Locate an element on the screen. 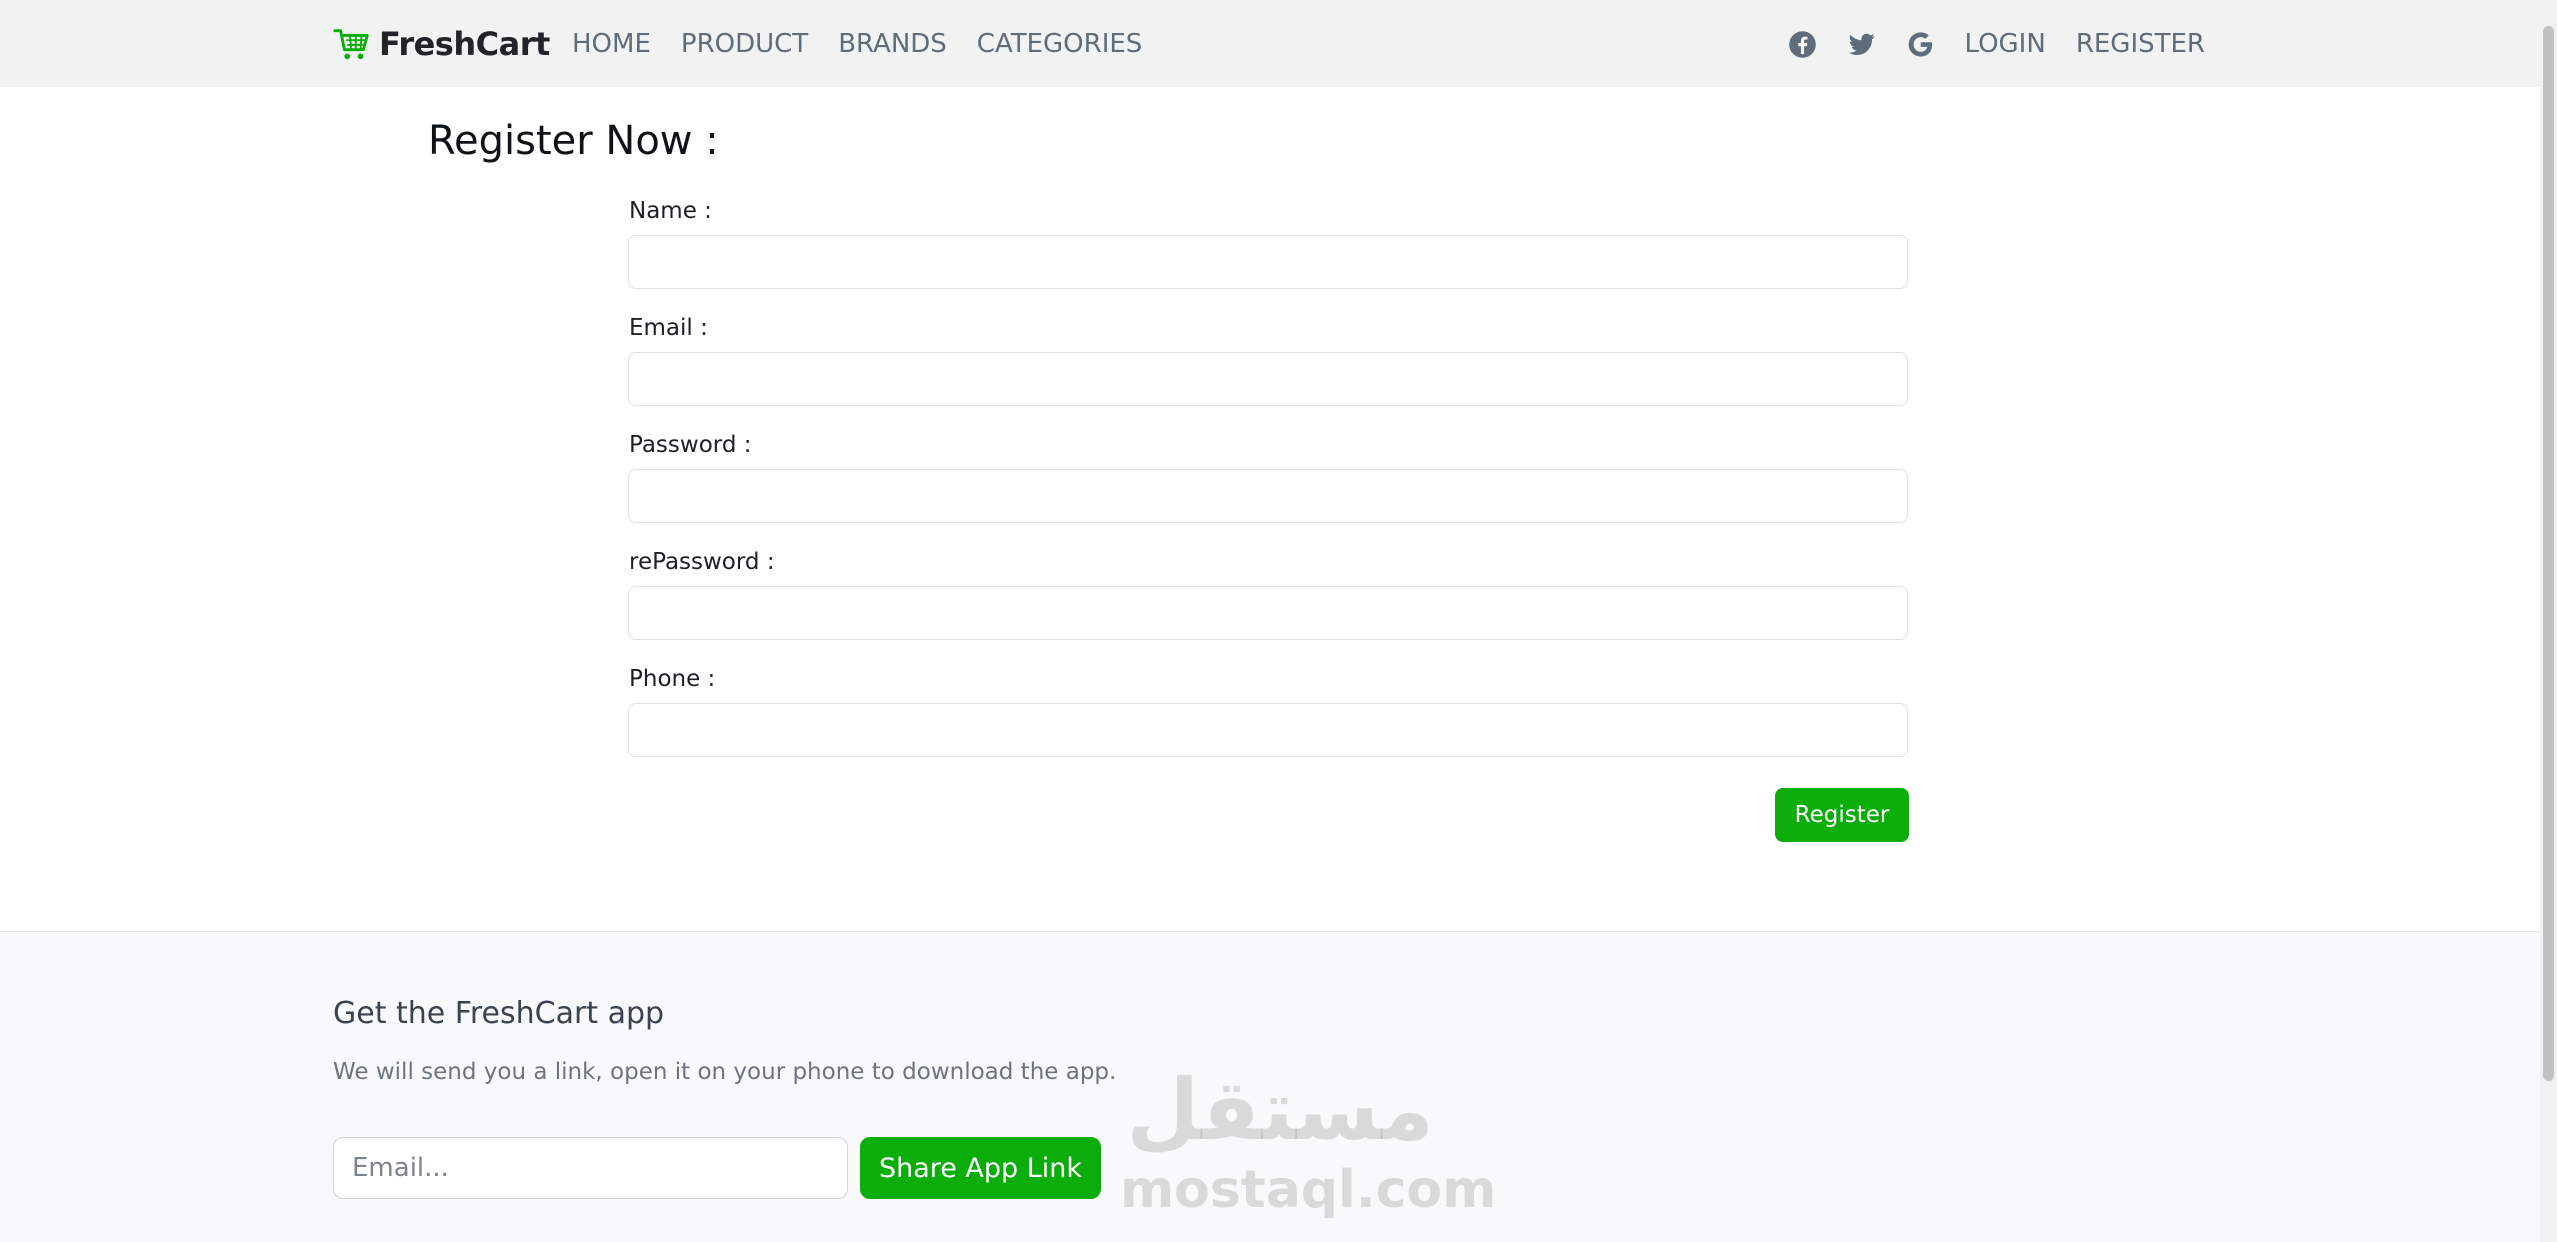  nav-links: HOME PRODUCT BRANDS CATEGORIES is located at coordinates (857, 44).